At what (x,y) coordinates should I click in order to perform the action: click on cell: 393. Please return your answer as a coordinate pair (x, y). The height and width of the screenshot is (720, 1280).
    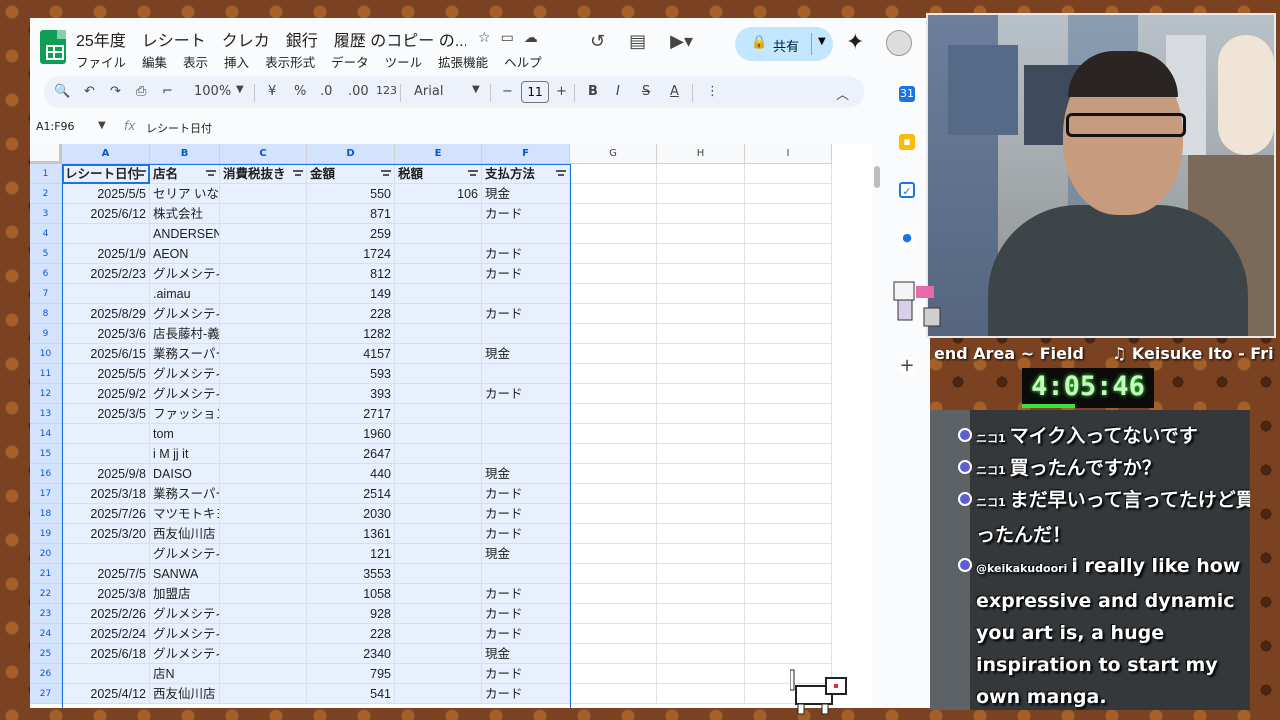
    Looking at the image, I should click on (351, 394).